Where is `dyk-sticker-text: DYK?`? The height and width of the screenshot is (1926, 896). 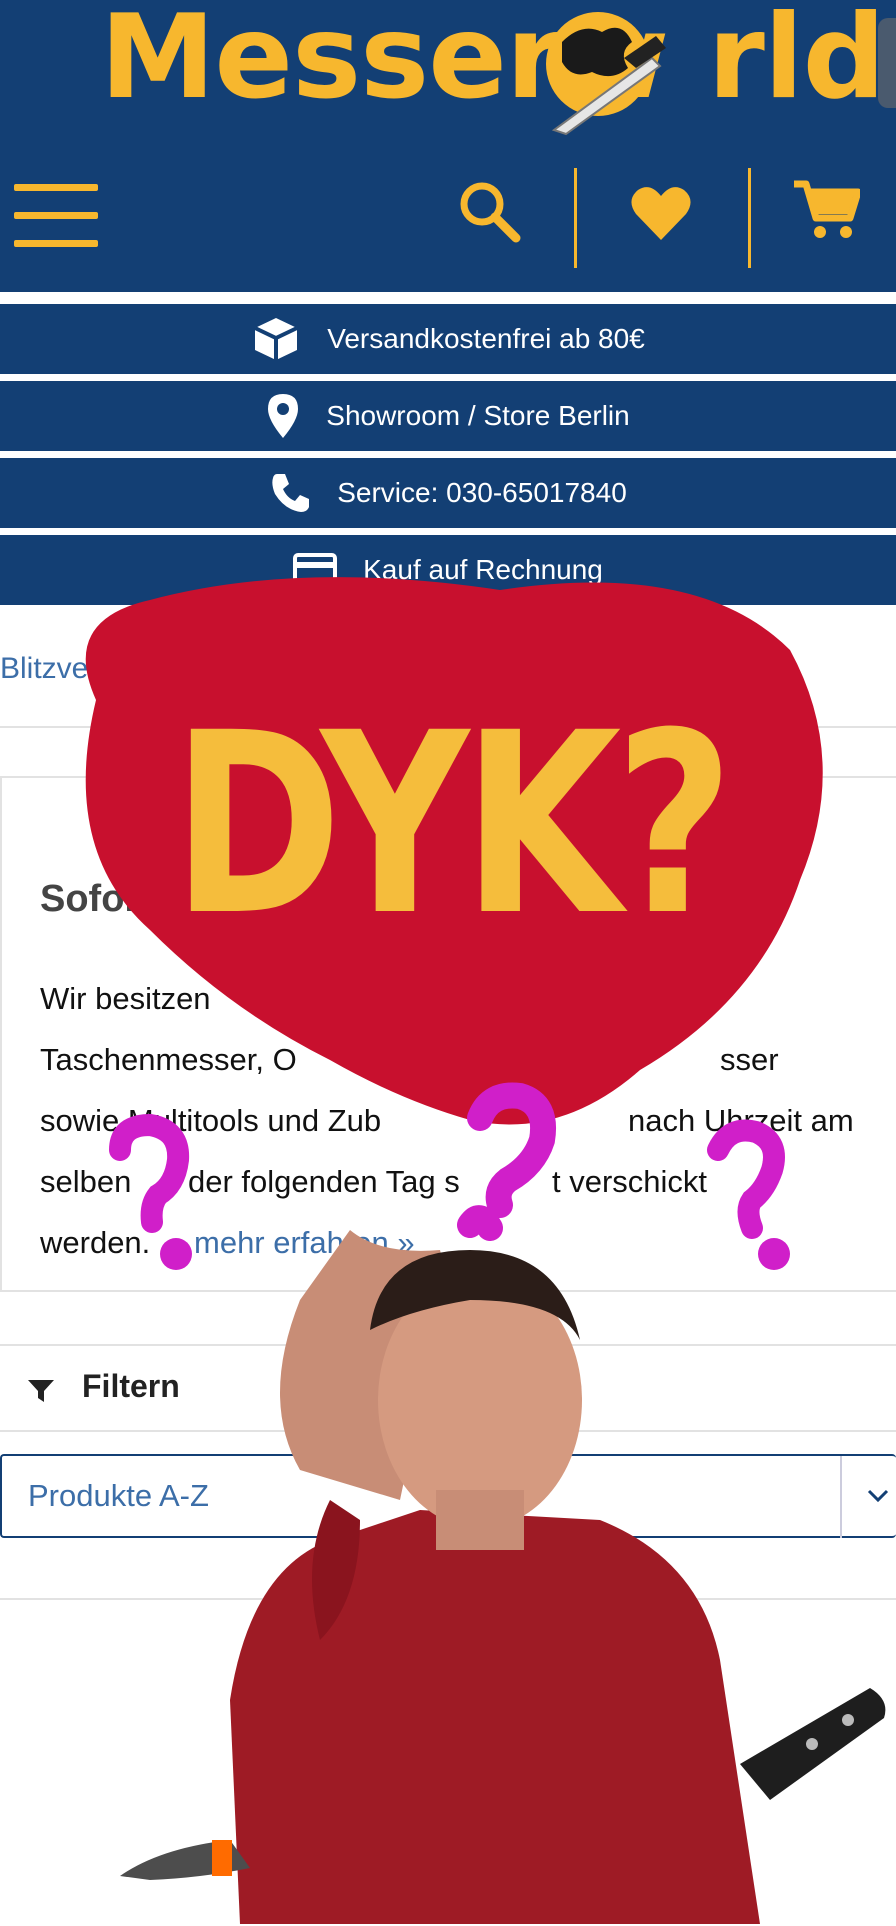 dyk-sticker-text: DYK? is located at coordinates (453, 824).